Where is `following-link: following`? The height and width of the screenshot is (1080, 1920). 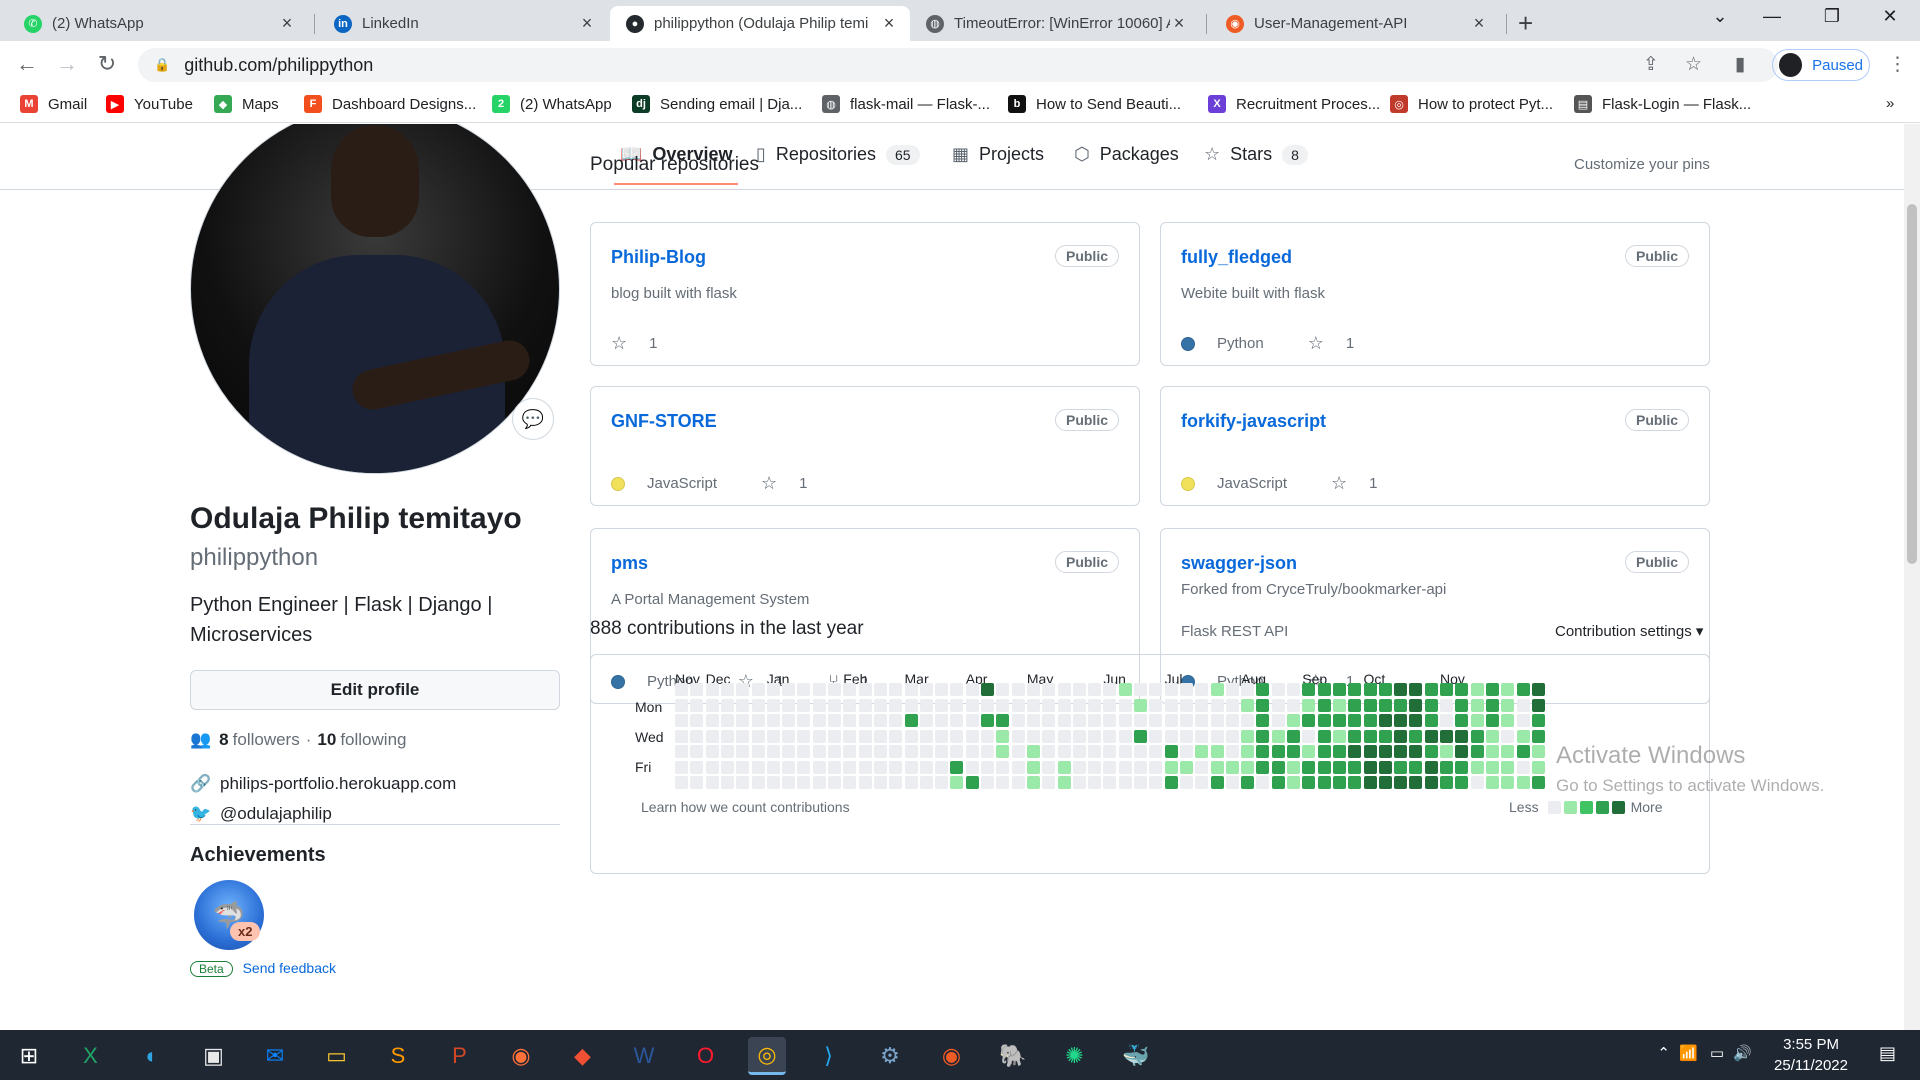 following-link: following is located at coordinates (373, 740).